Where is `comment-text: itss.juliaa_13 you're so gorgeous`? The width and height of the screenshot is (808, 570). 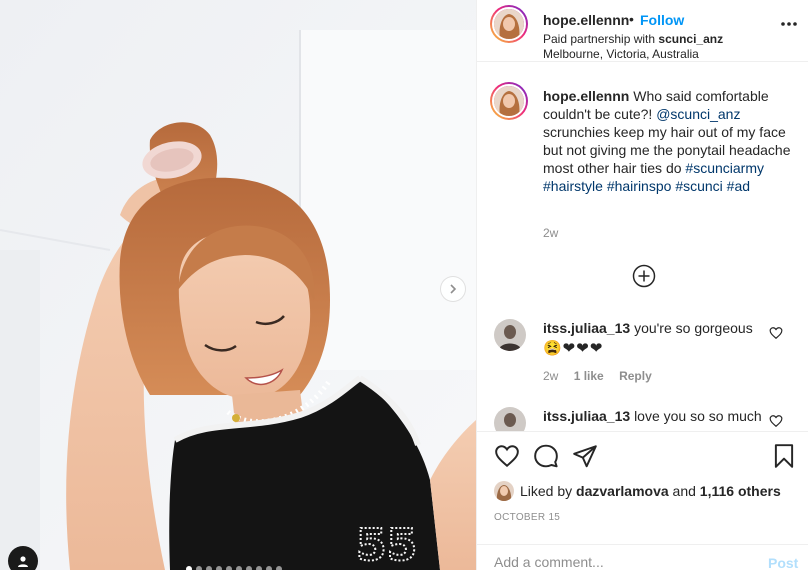
comment-text: itss.juliaa_13 you're so gorgeous is located at coordinates (648, 328).